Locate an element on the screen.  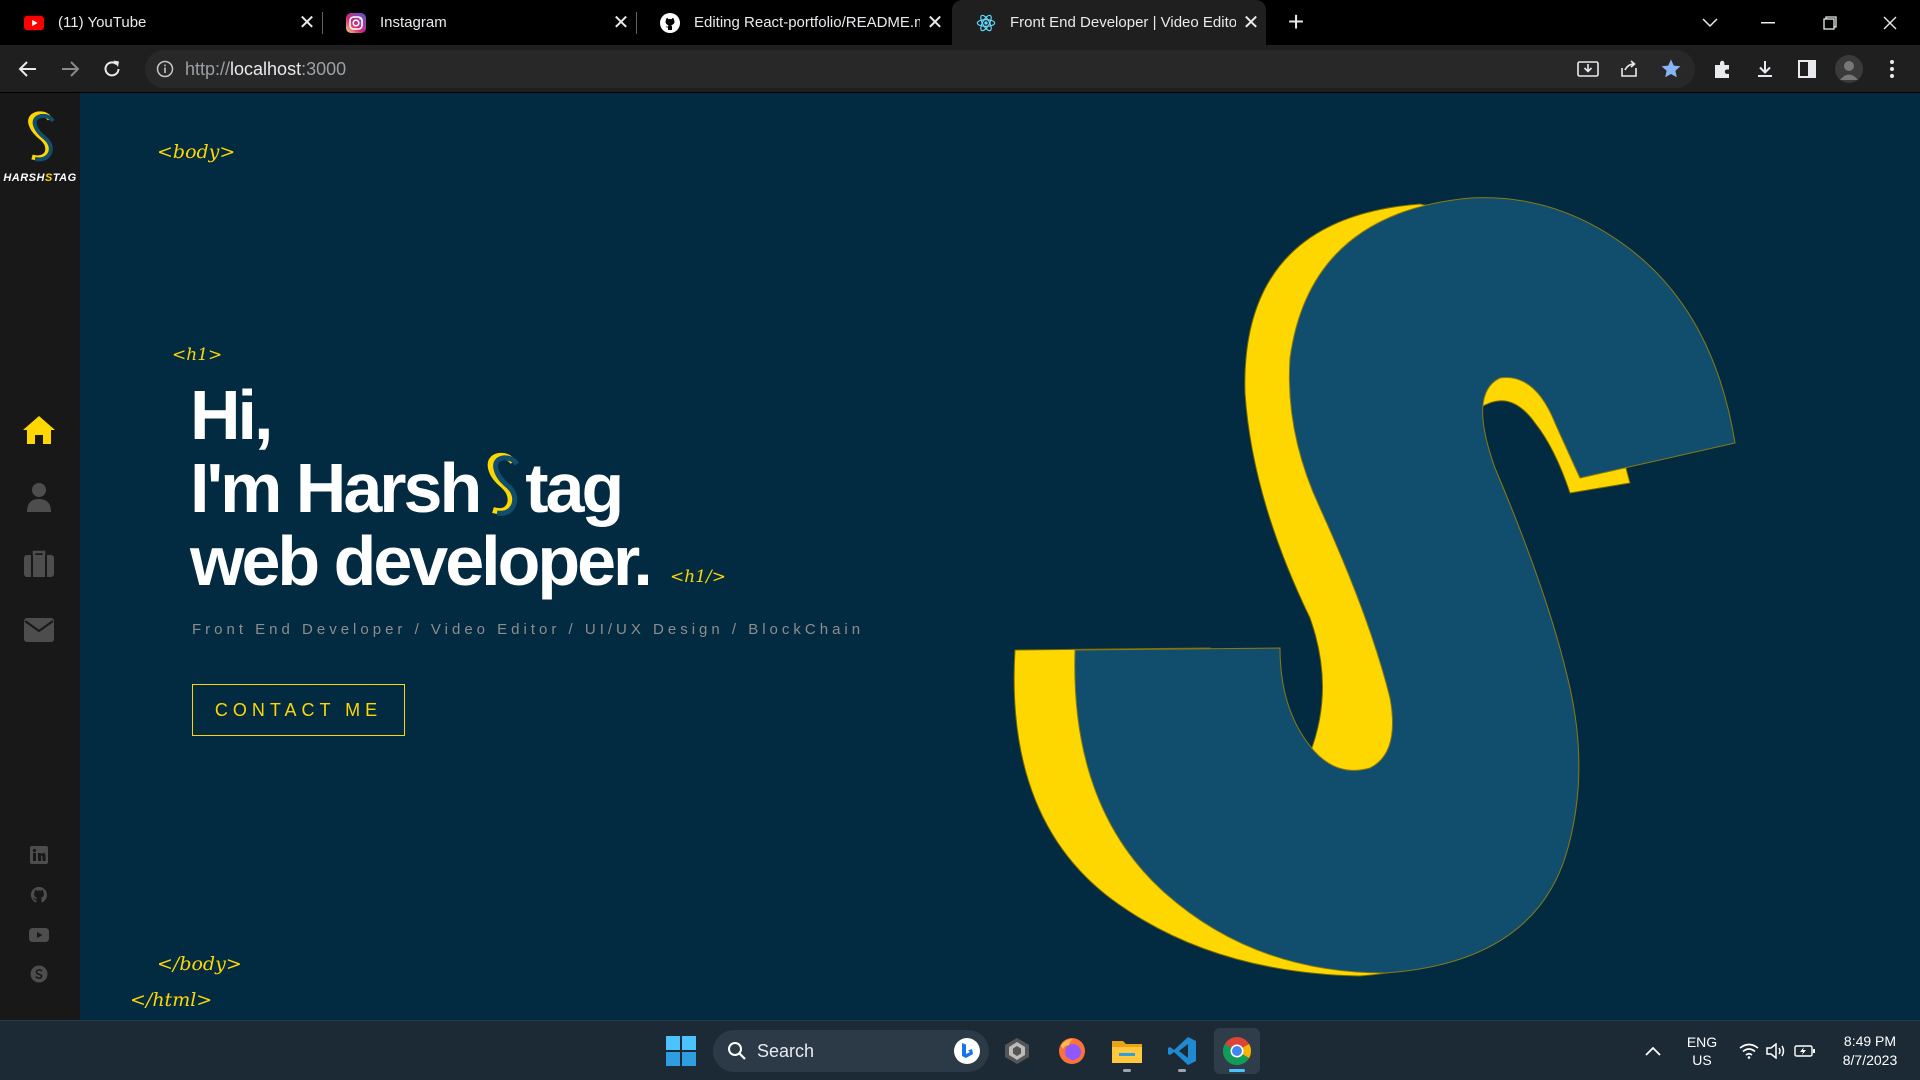
menu-kebab-icon is located at coordinates (1892, 69).